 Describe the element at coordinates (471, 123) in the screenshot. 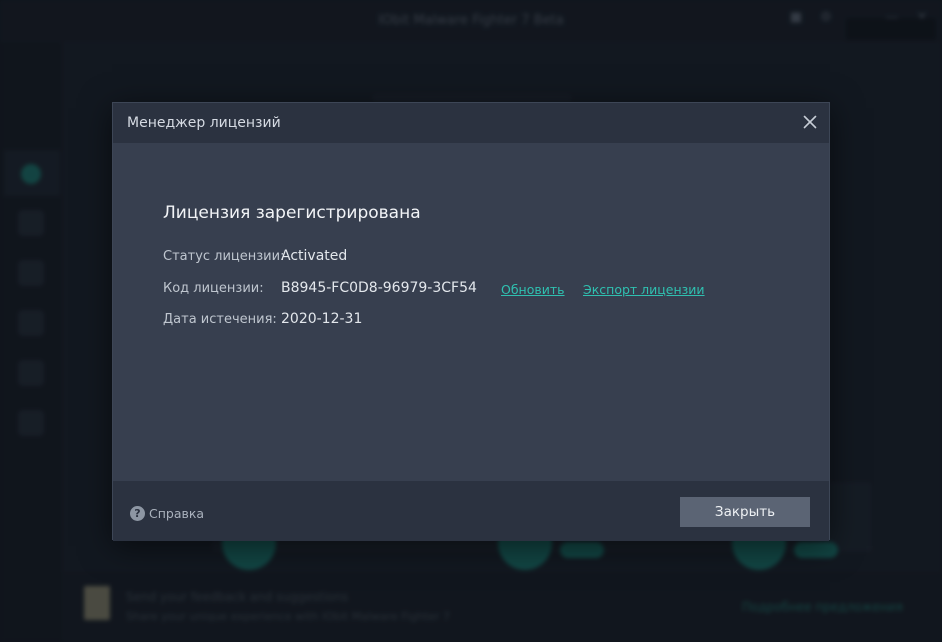

I see `dialog-header: Менеджер лицензий` at that location.